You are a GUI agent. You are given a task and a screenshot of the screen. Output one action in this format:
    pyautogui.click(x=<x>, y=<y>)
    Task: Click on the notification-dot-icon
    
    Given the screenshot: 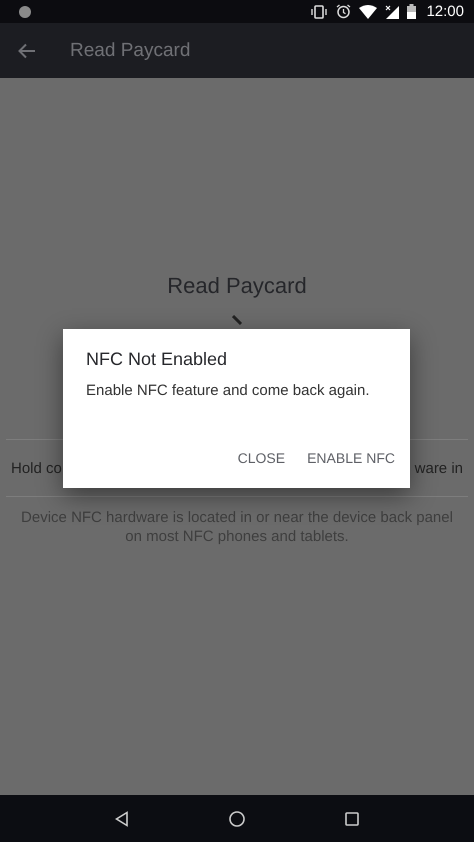 What is the action you would take?
    pyautogui.click(x=25, y=11)
    